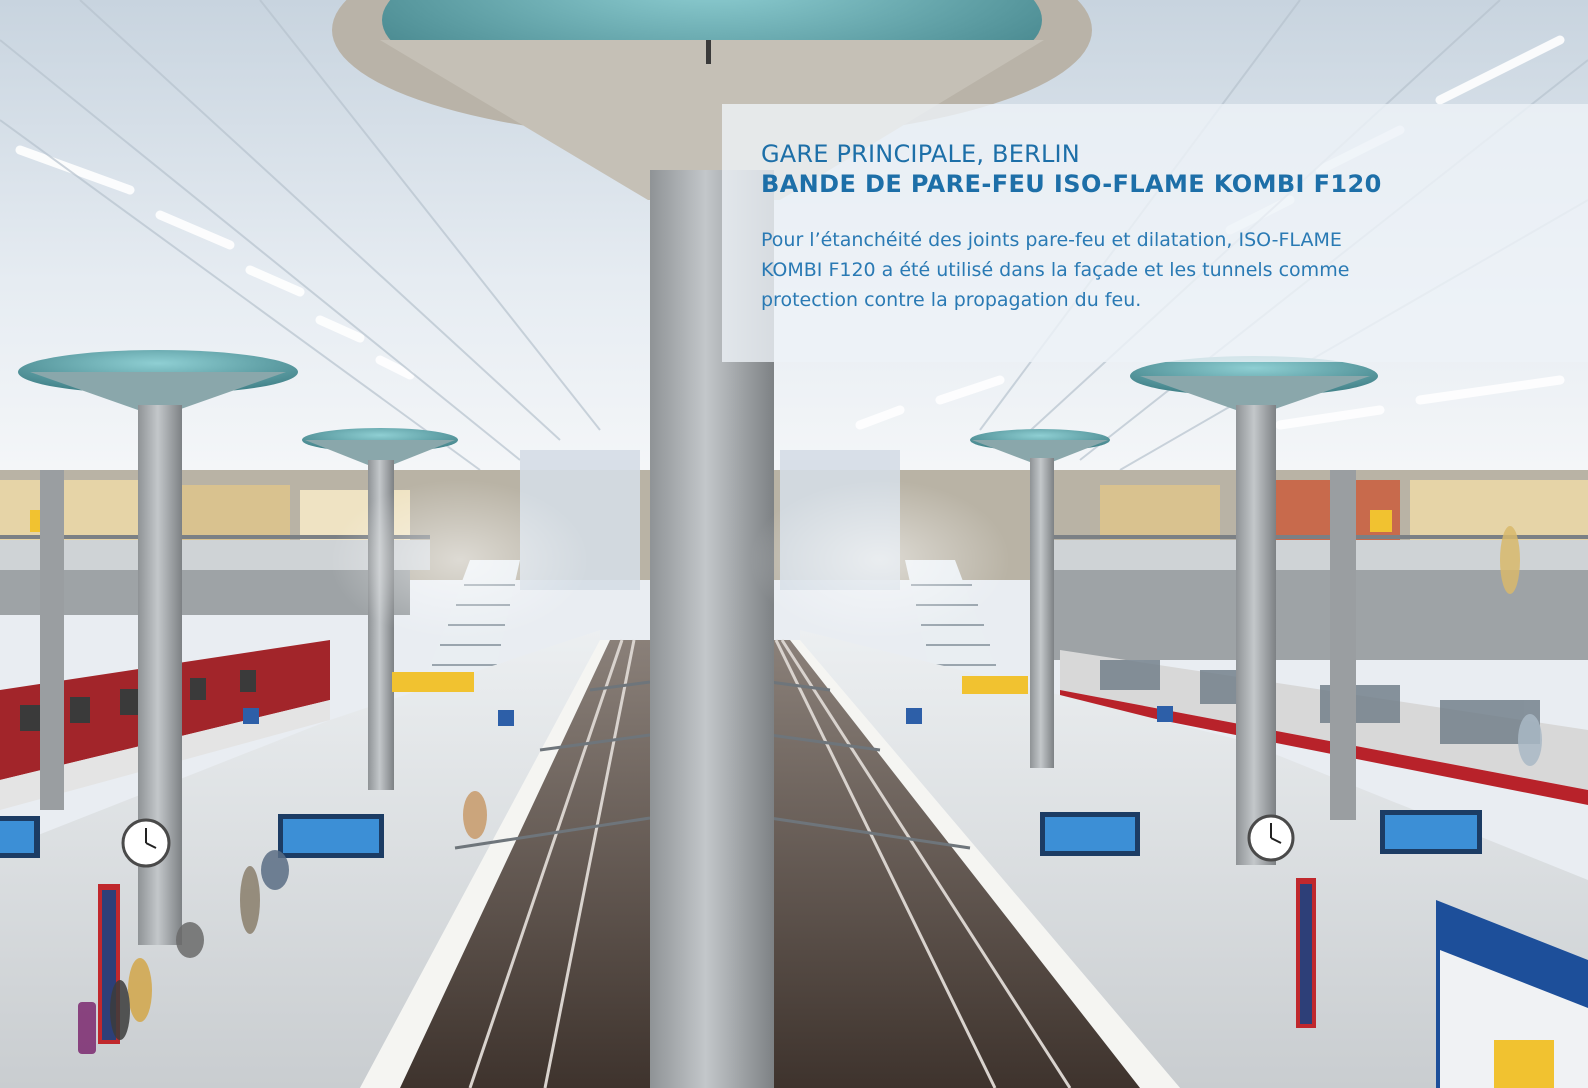 The image size is (1588, 1088). I want to click on caption-product-title: BANDE DE PARE-FEU ISO-FLAME KOMBI F120, so click(1071, 184).